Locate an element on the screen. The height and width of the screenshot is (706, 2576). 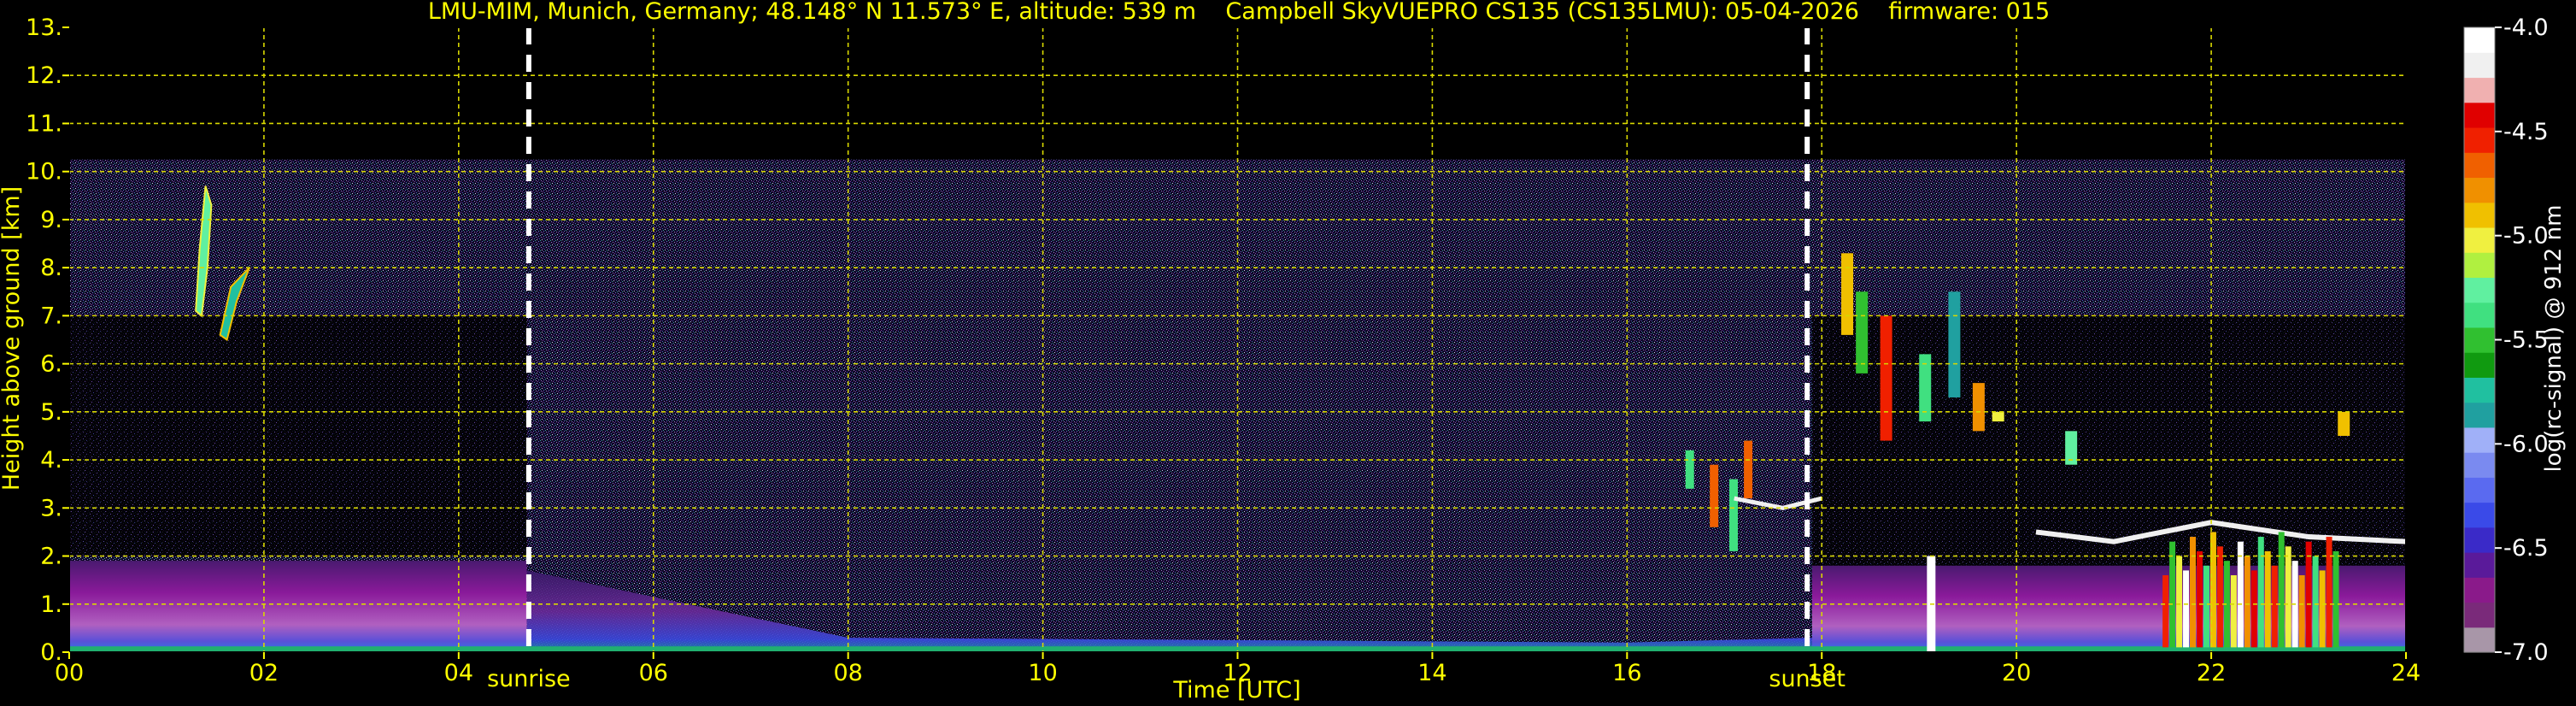
y-tick-label: 0. is located at coordinates (51, 652).